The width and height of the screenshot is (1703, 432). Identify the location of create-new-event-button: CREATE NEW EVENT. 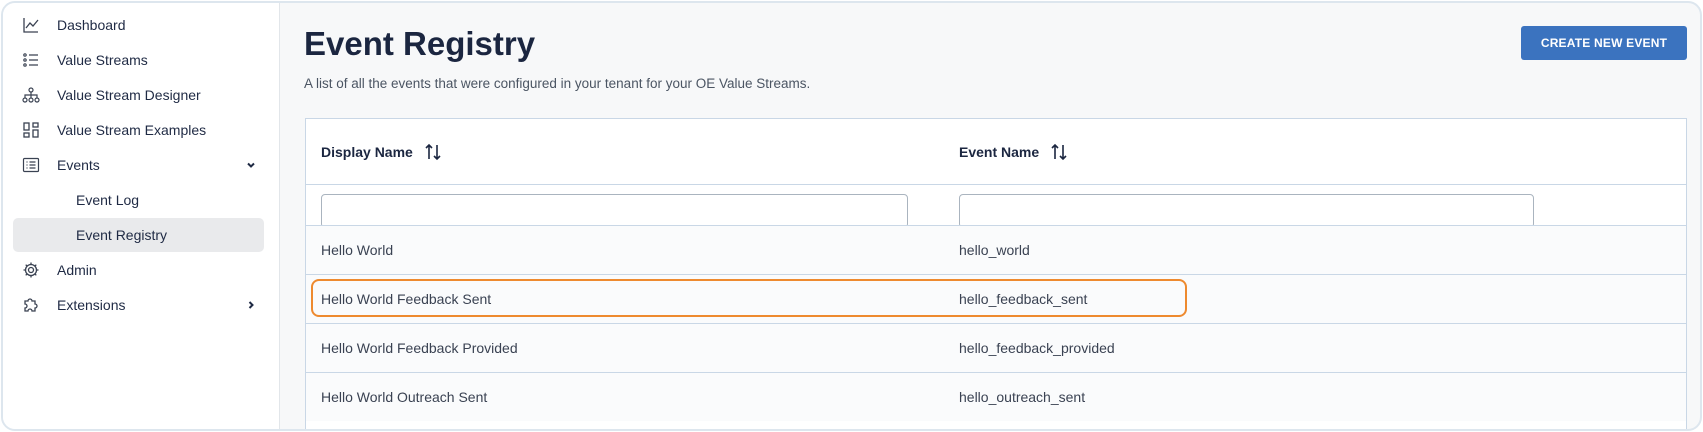
(1604, 43).